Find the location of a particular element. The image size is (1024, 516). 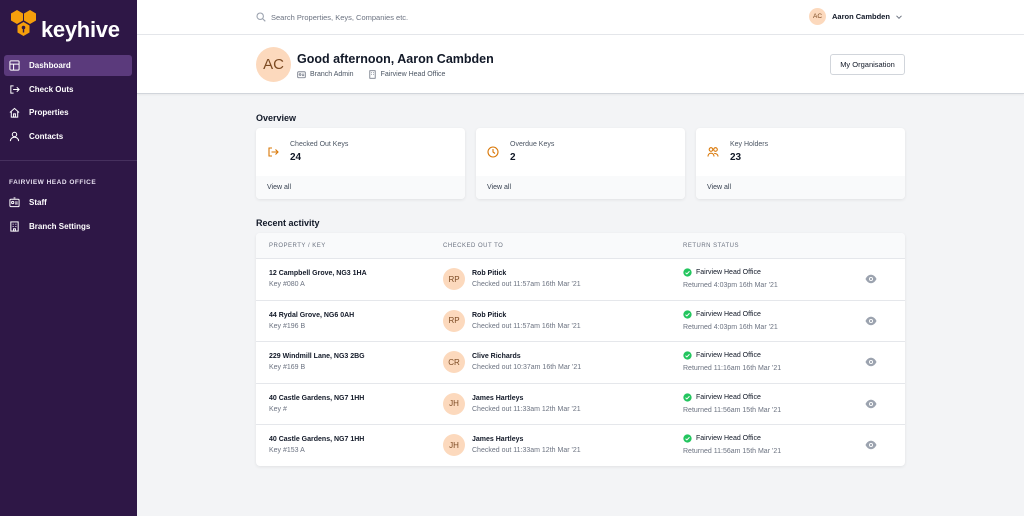

returned-time: Returned 11:56am 15th Mar '21 is located at coordinates (732, 451).